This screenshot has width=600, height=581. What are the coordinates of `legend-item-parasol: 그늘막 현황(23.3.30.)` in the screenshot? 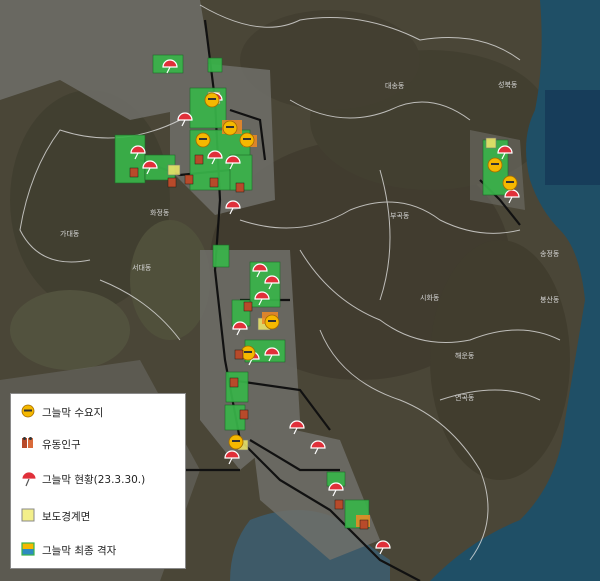 It's located at (83, 479).